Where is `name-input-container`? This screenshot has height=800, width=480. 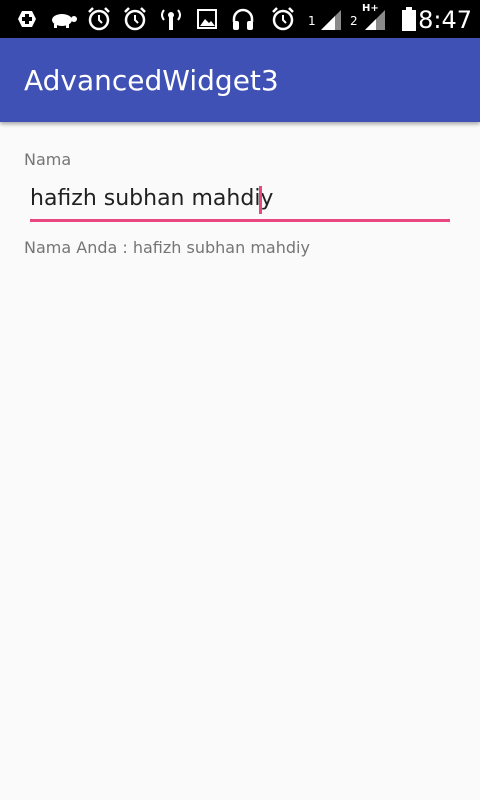
name-input-container is located at coordinates (240, 200).